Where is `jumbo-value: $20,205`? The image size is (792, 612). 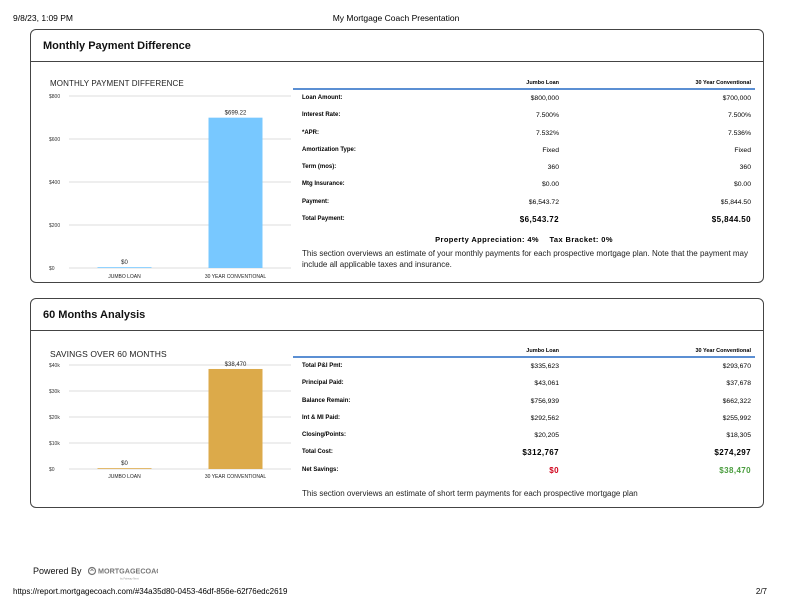
jumbo-value: $20,205 is located at coordinates (546, 436).